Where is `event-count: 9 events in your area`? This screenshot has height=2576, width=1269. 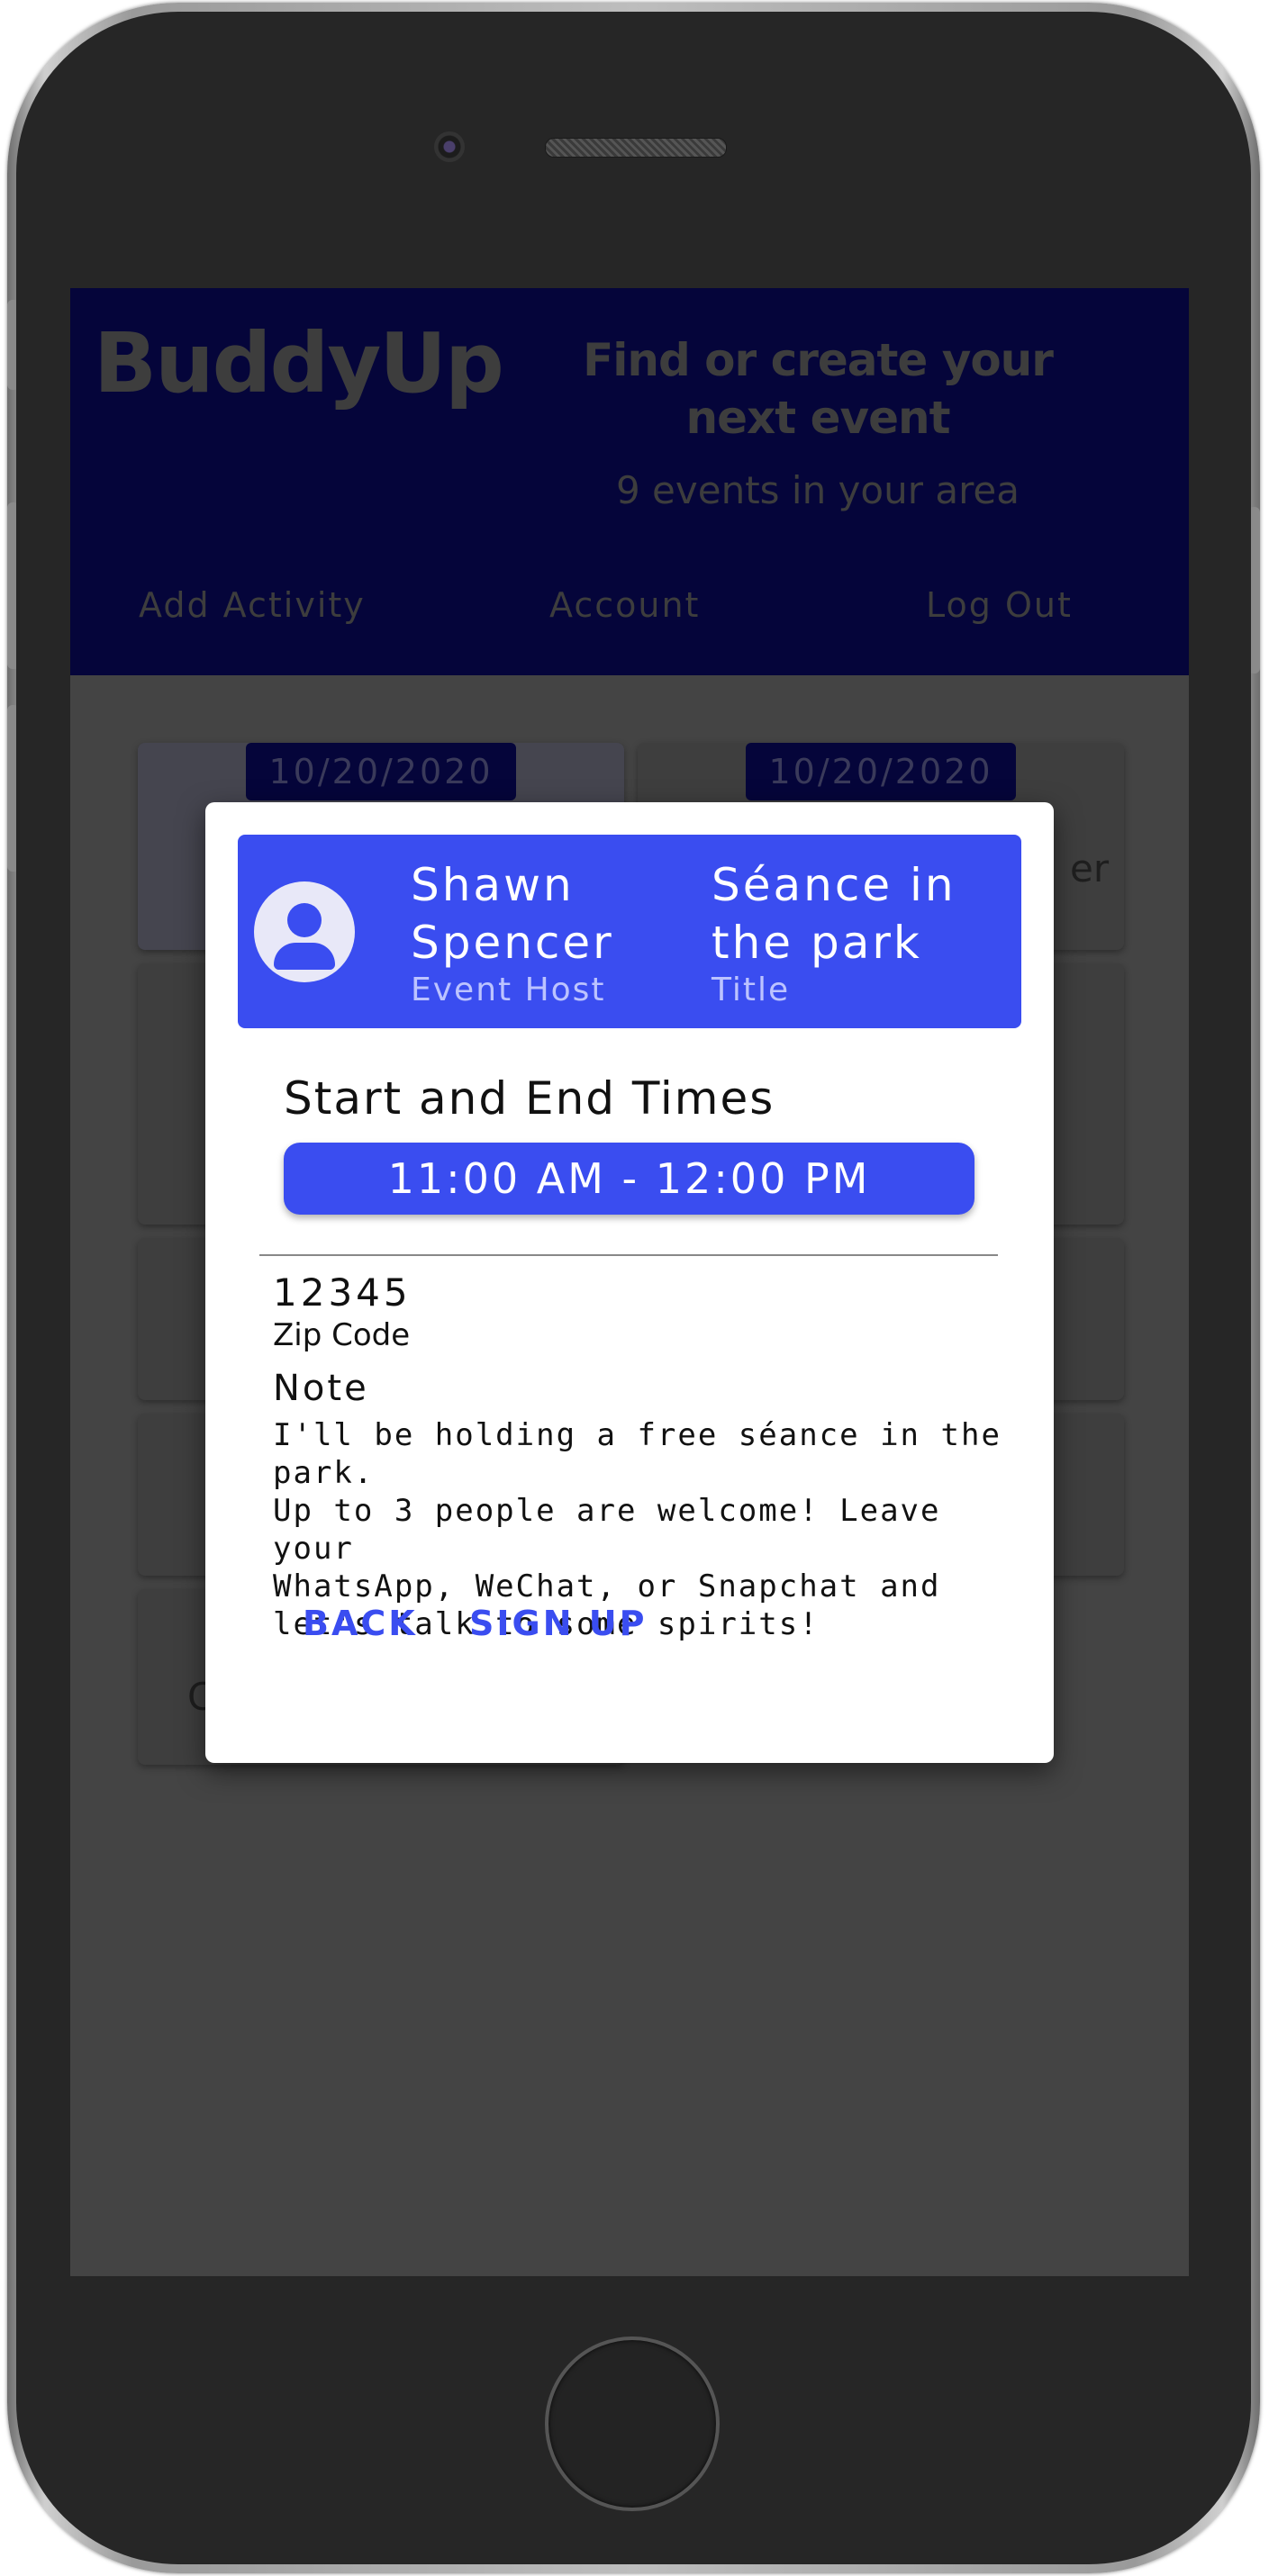 event-count: 9 events in your area is located at coordinates (817, 490).